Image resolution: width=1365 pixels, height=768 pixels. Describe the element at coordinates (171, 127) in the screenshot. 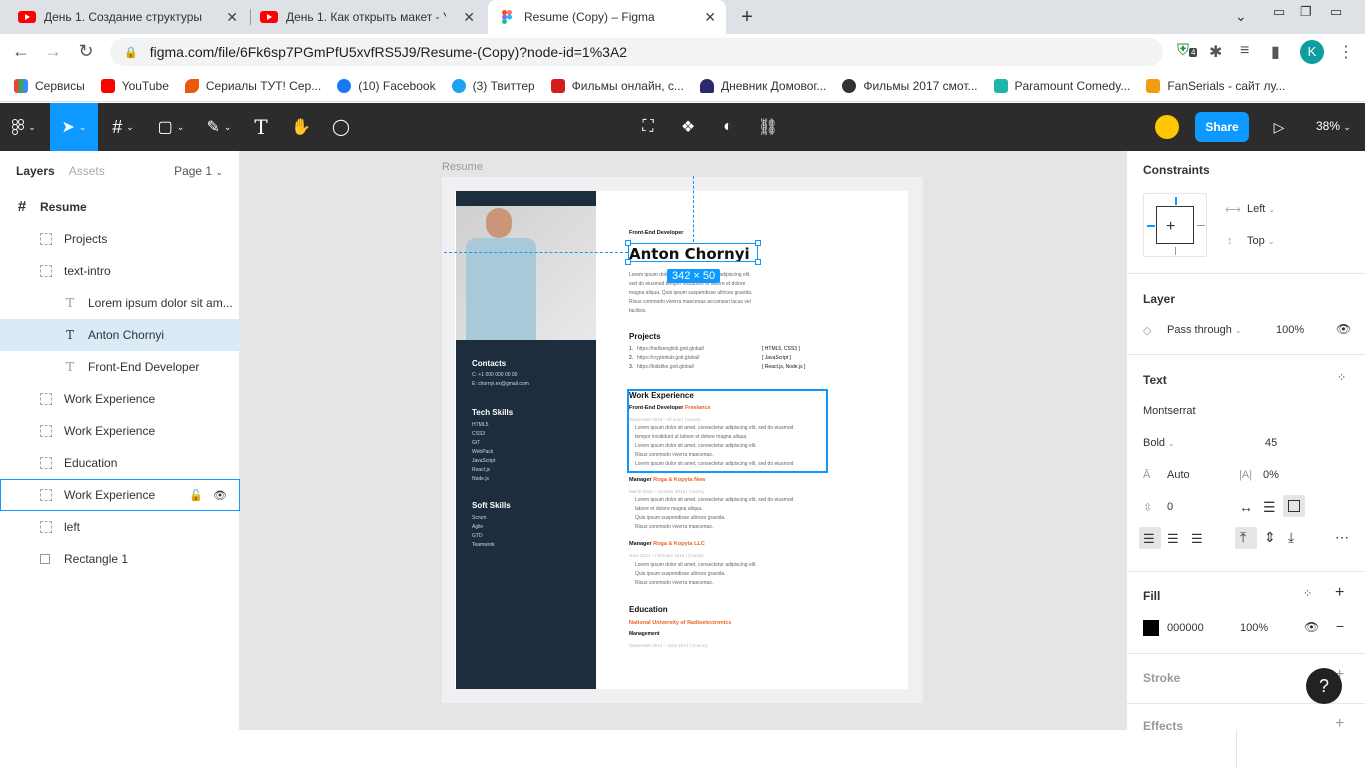

I see `rectangle-tool-icon: ▢ ⌄` at that location.